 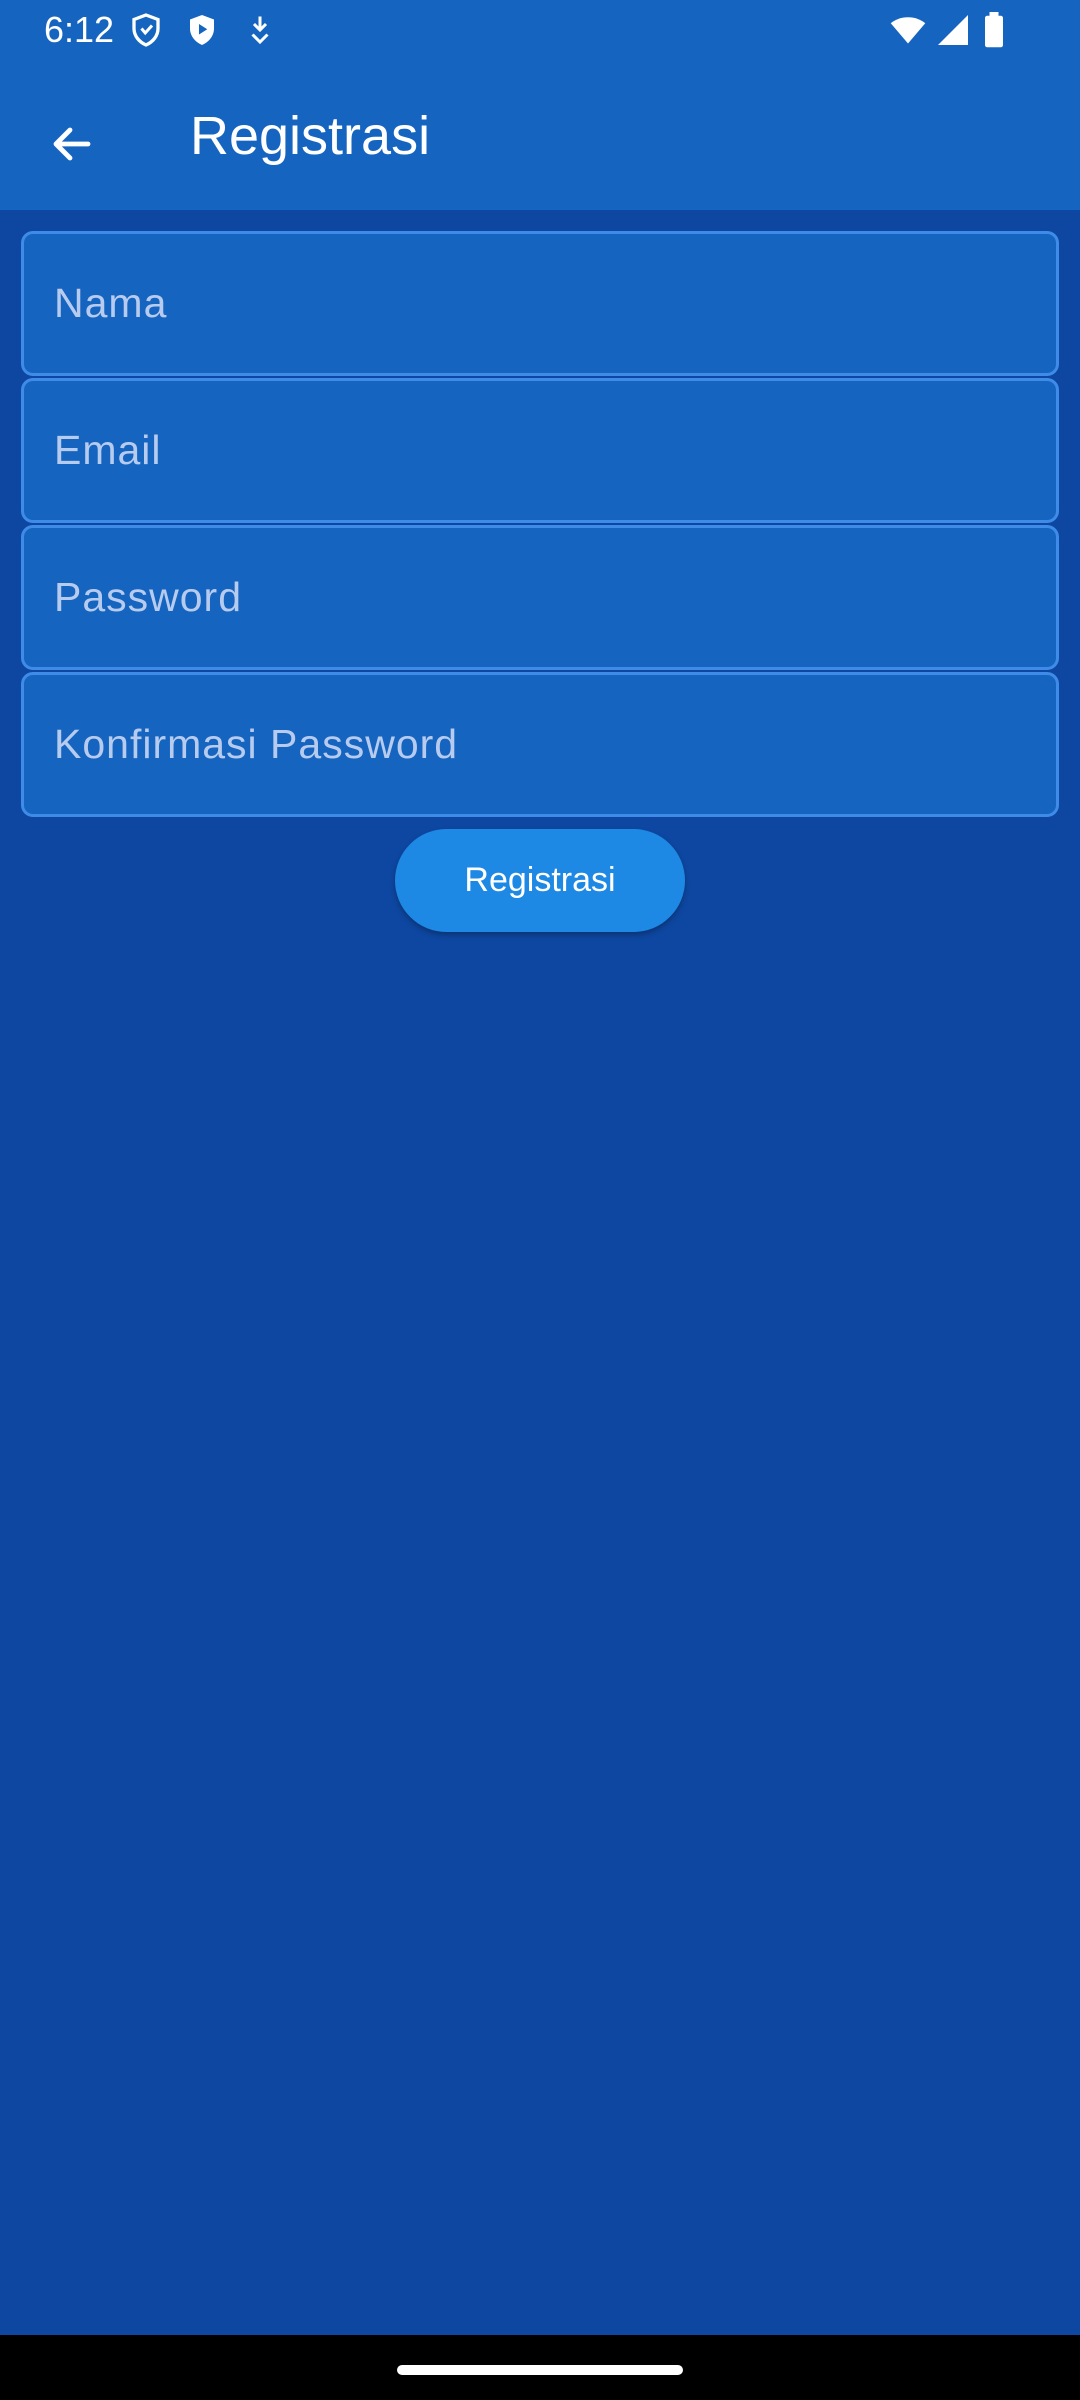 I want to click on submit-row: Registrasi, so click(x=540, y=880).